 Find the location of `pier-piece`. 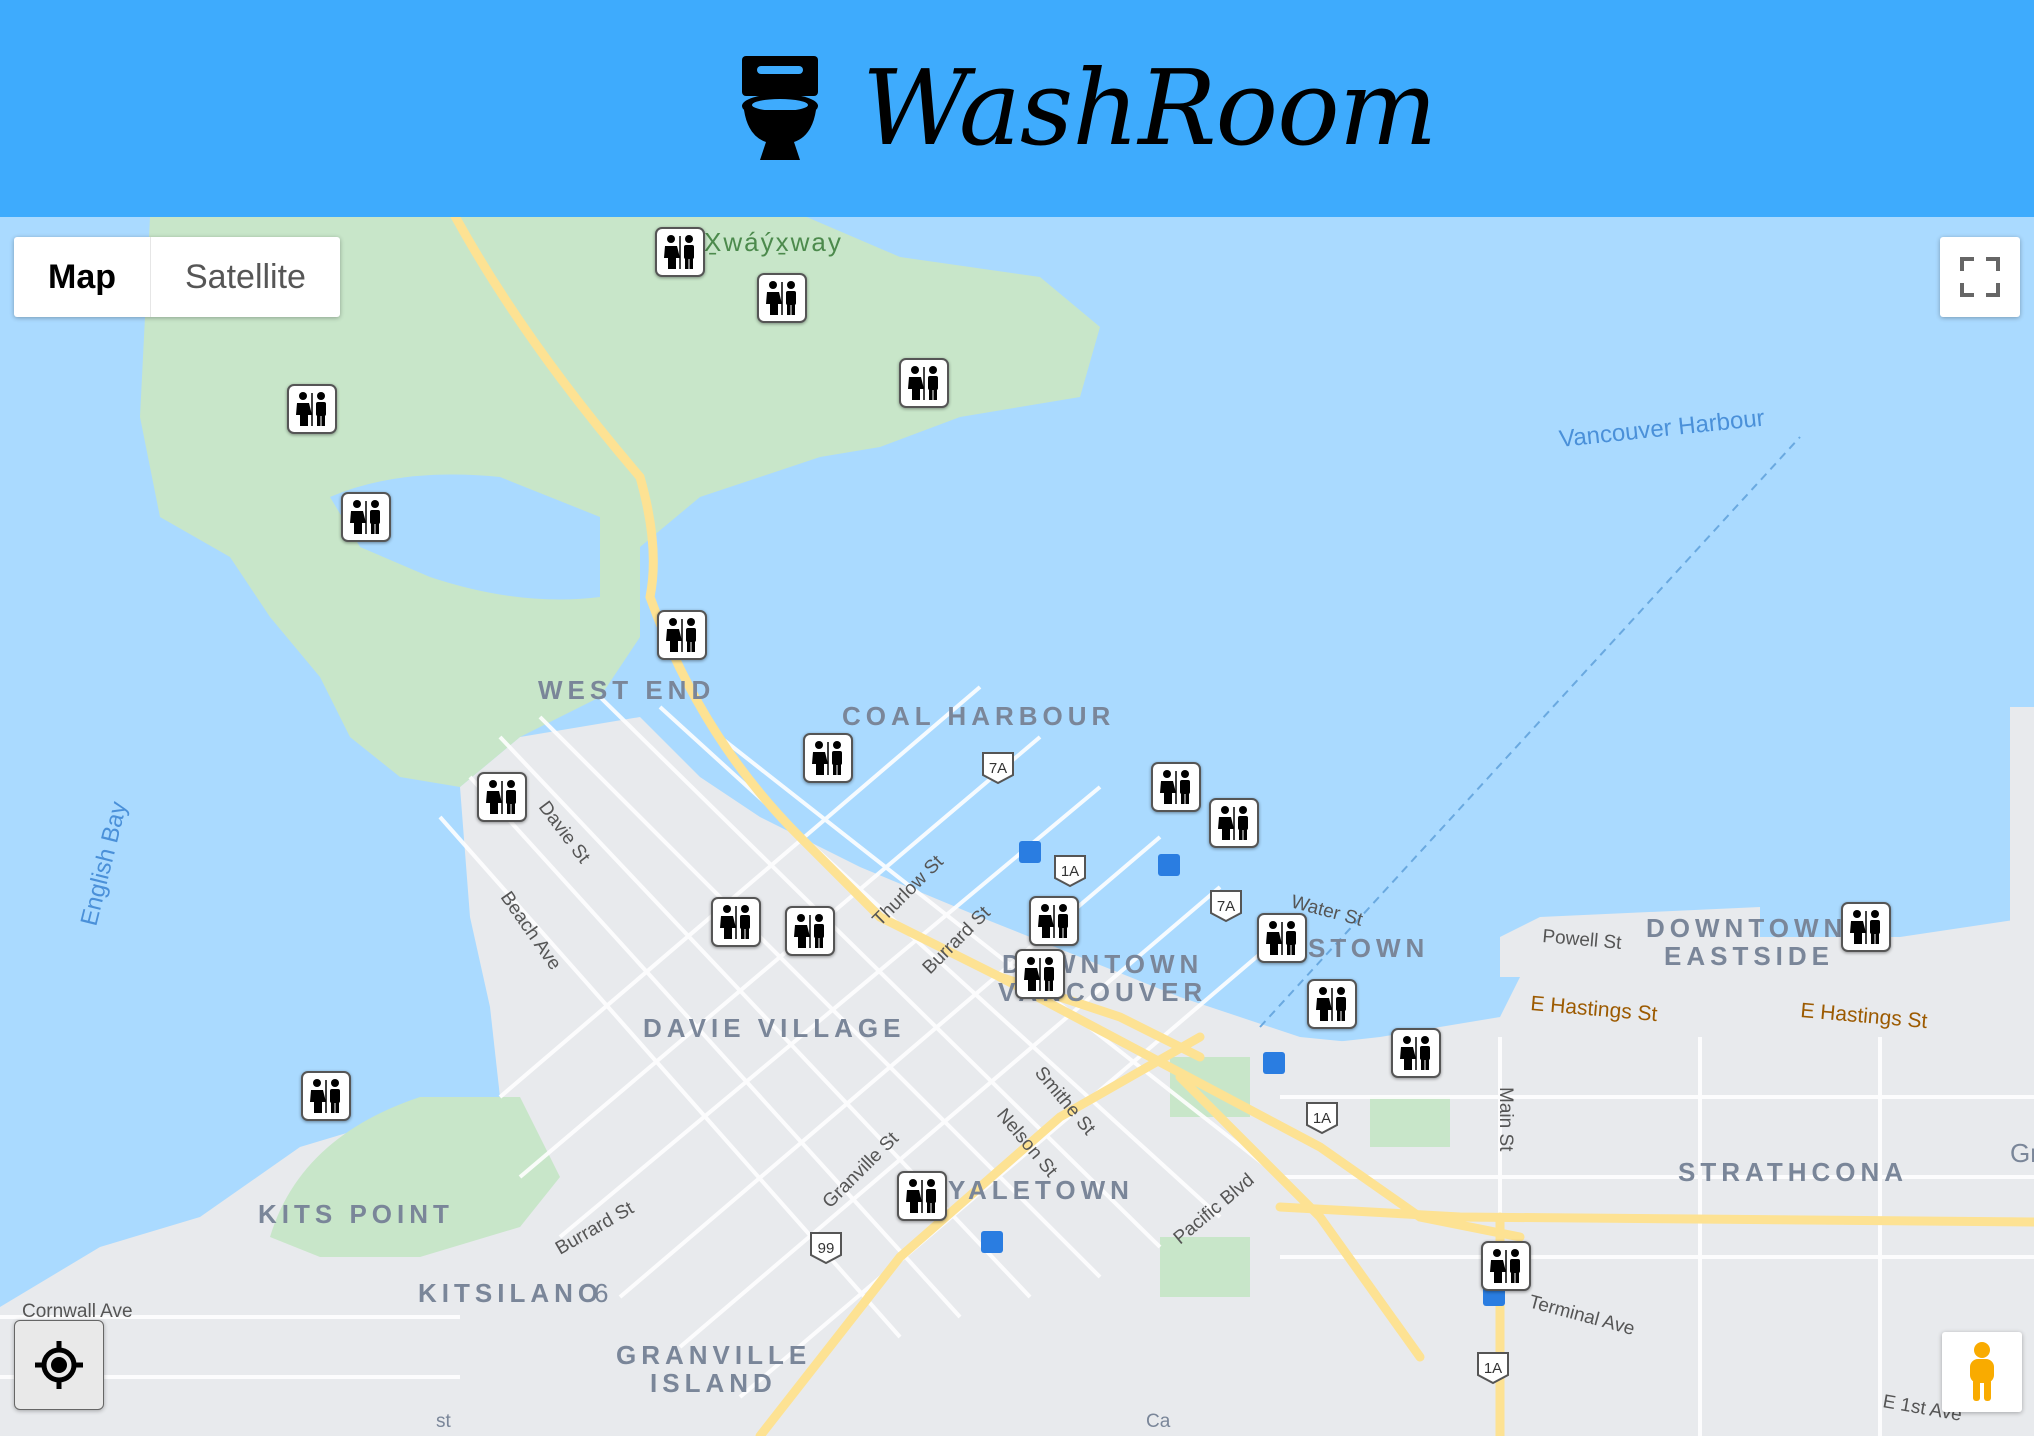

pier-piece is located at coordinates (2022, 822).